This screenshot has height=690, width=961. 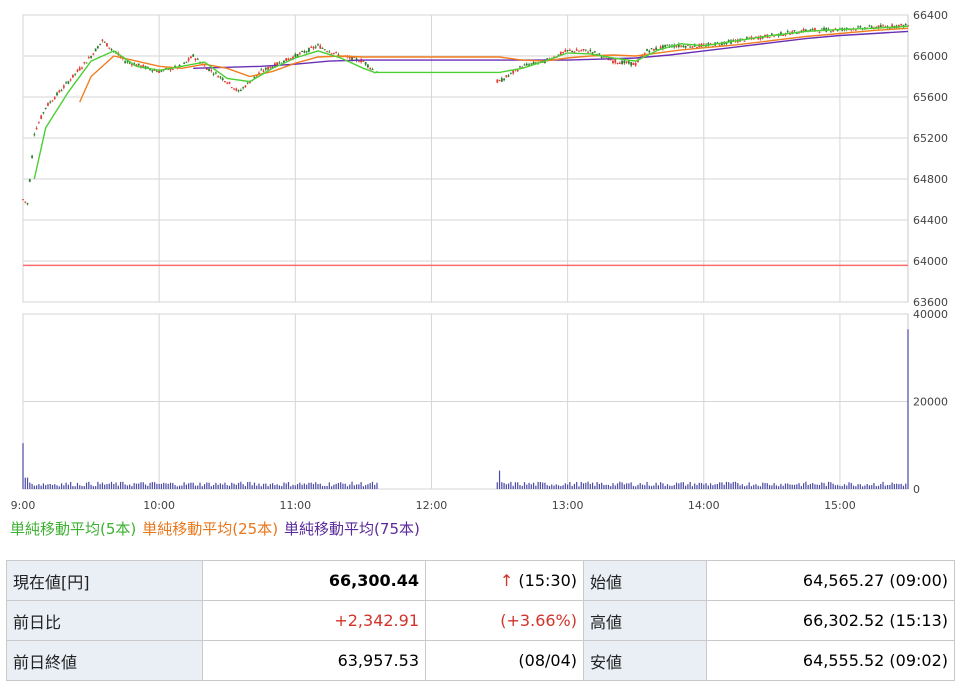 What do you see at coordinates (159, 505) in the screenshot?
I see `x-tick-label: 10:00` at bounding box center [159, 505].